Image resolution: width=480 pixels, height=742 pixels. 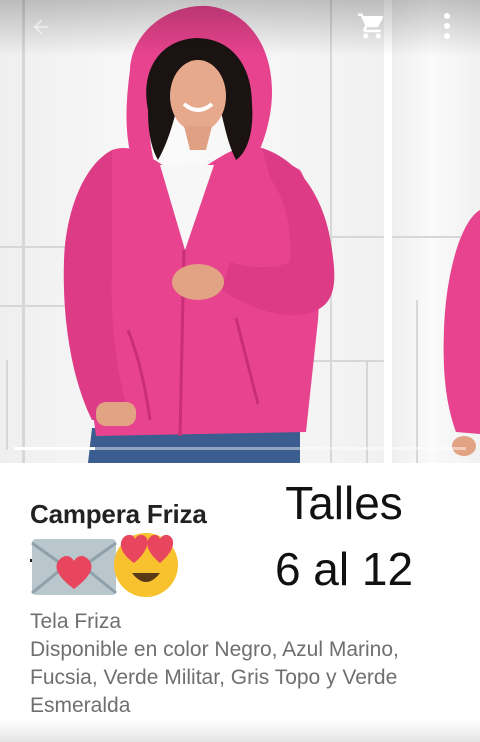 What do you see at coordinates (344, 503) in the screenshot?
I see `sizes-heading: Talles` at bounding box center [344, 503].